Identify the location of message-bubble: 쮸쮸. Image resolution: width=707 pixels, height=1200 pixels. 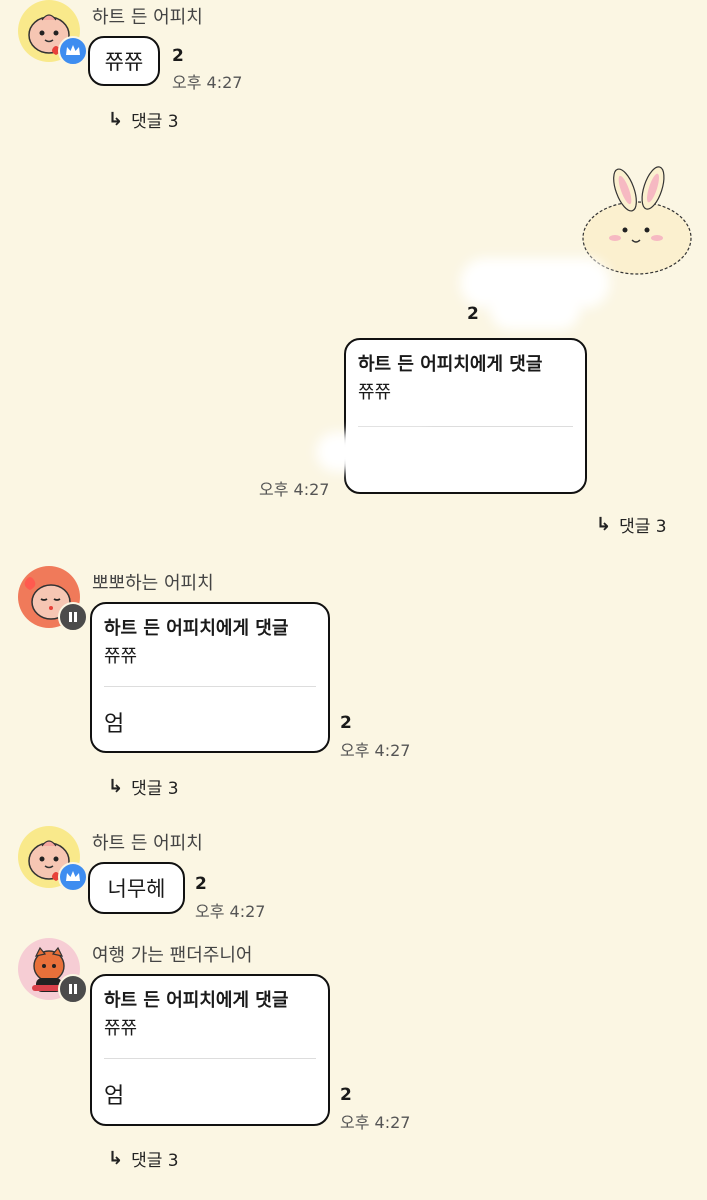
(124, 61).